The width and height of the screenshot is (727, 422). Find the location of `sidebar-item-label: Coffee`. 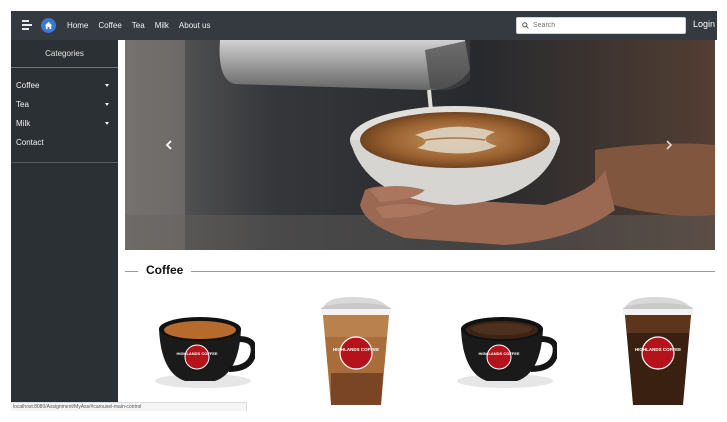

sidebar-item-label: Coffee is located at coordinates (28, 85).